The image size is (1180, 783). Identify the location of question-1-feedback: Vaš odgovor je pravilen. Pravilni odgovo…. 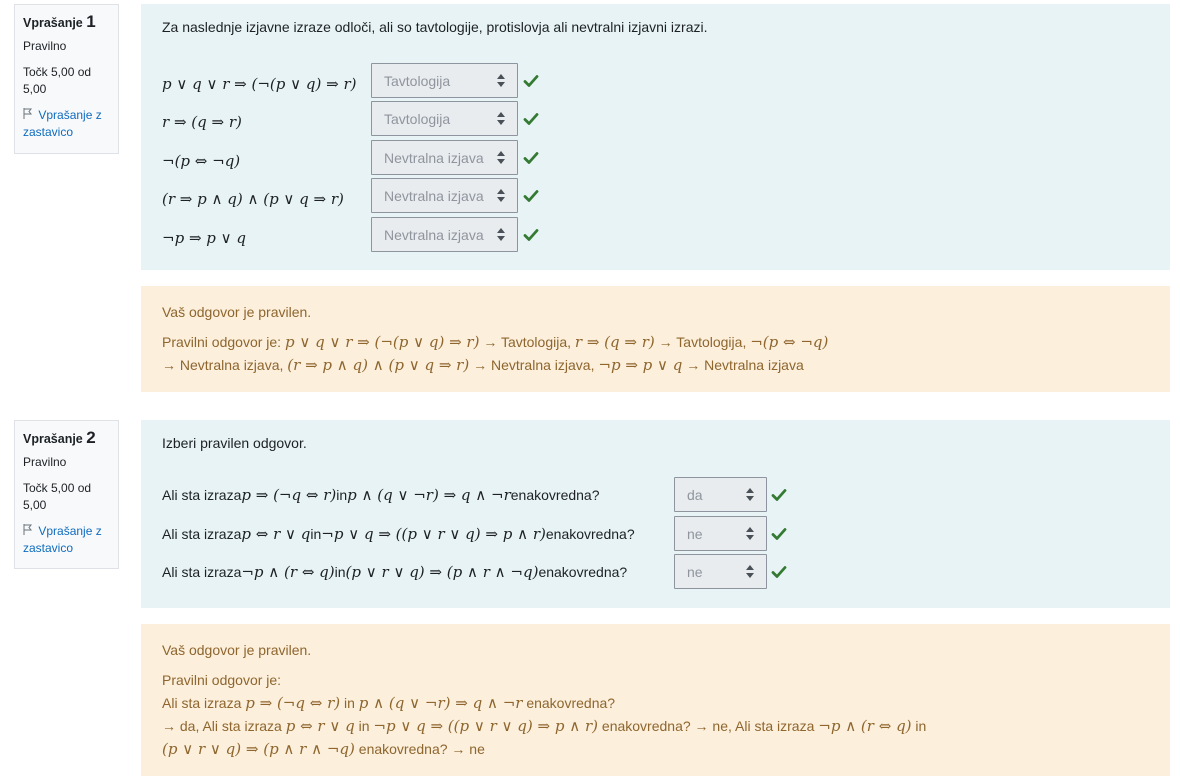
(655, 339).